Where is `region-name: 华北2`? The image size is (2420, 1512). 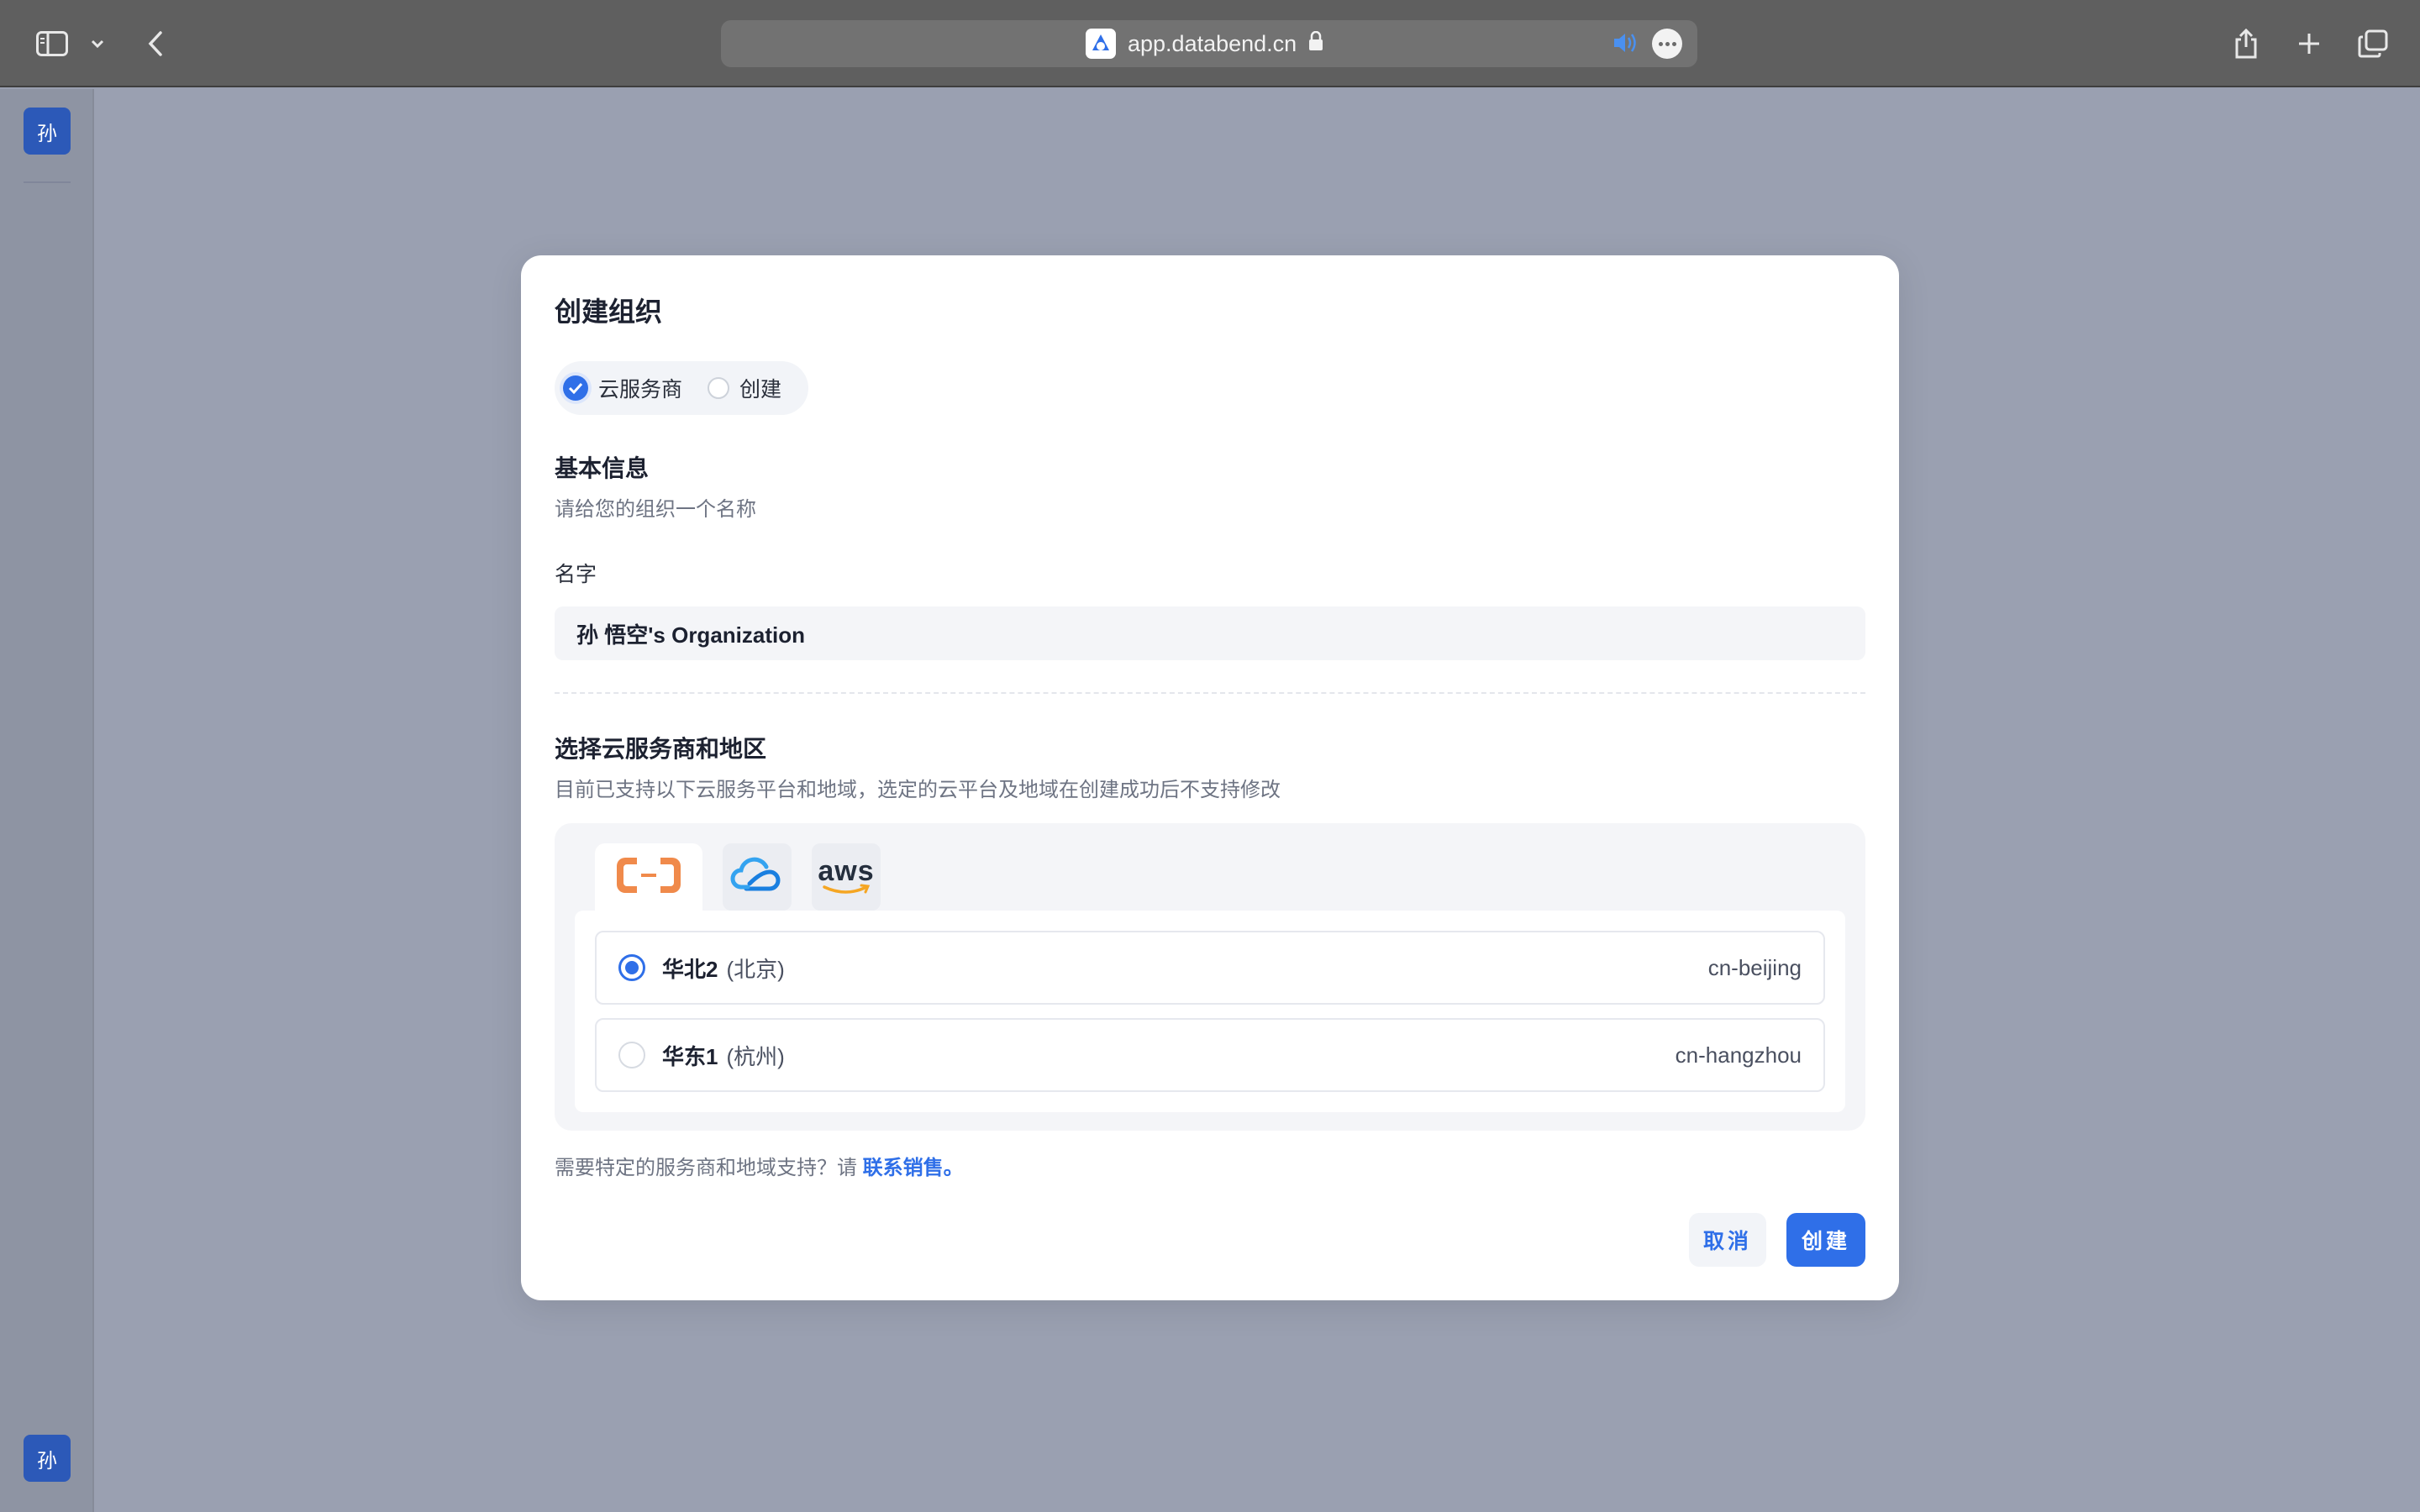 region-name: 华北2 is located at coordinates (690, 969).